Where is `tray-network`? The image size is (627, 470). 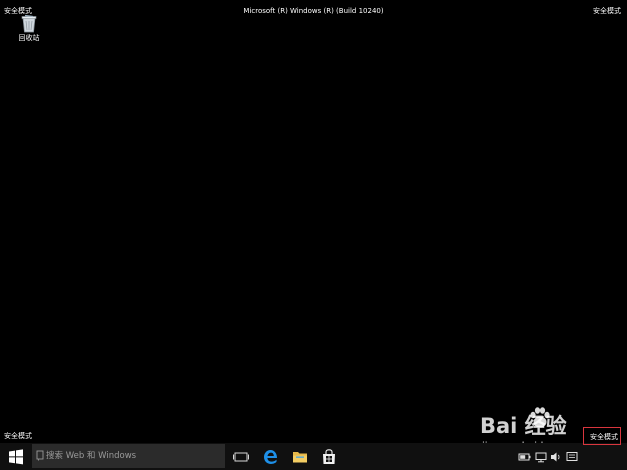
tray-network is located at coordinates (541, 456).